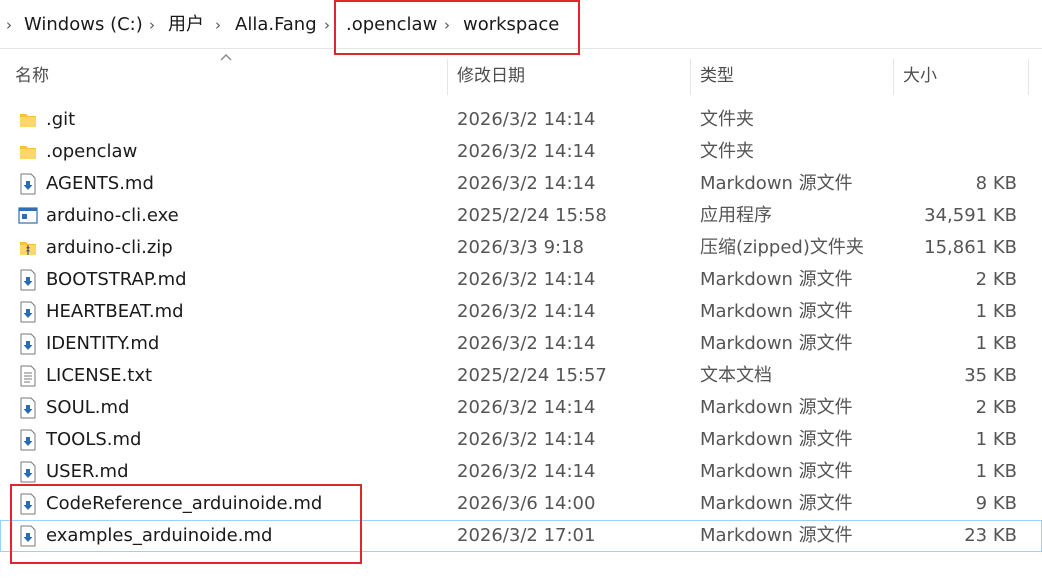  I want to click on breadcrumb-item-workspace: workspace, so click(511, 24).